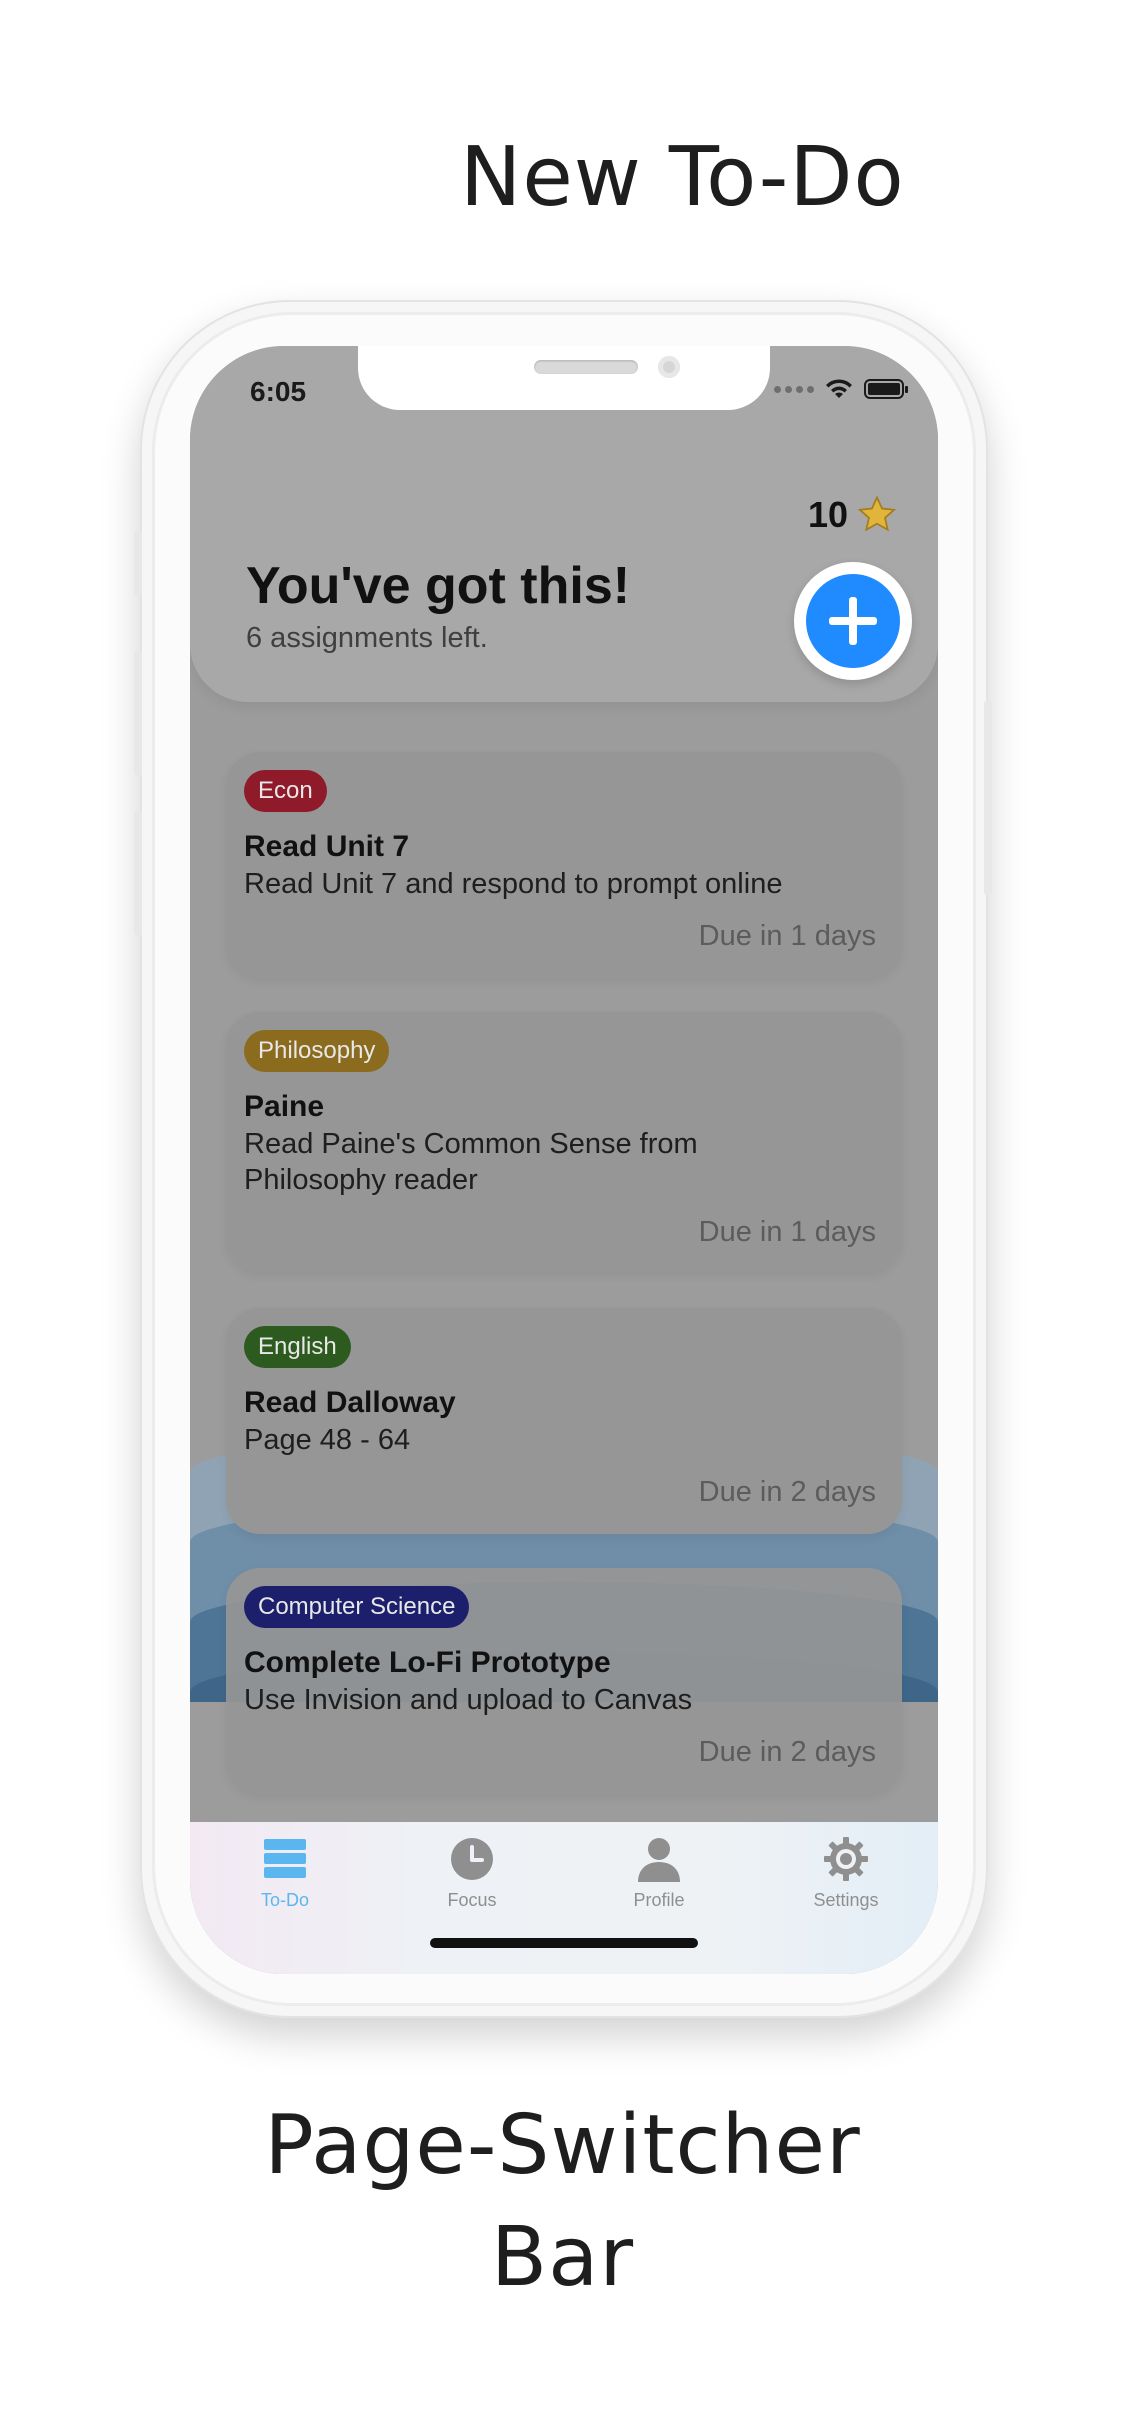  Describe the element at coordinates (562, 2257) in the screenshot. I see `caption-line: Bar` at that location.